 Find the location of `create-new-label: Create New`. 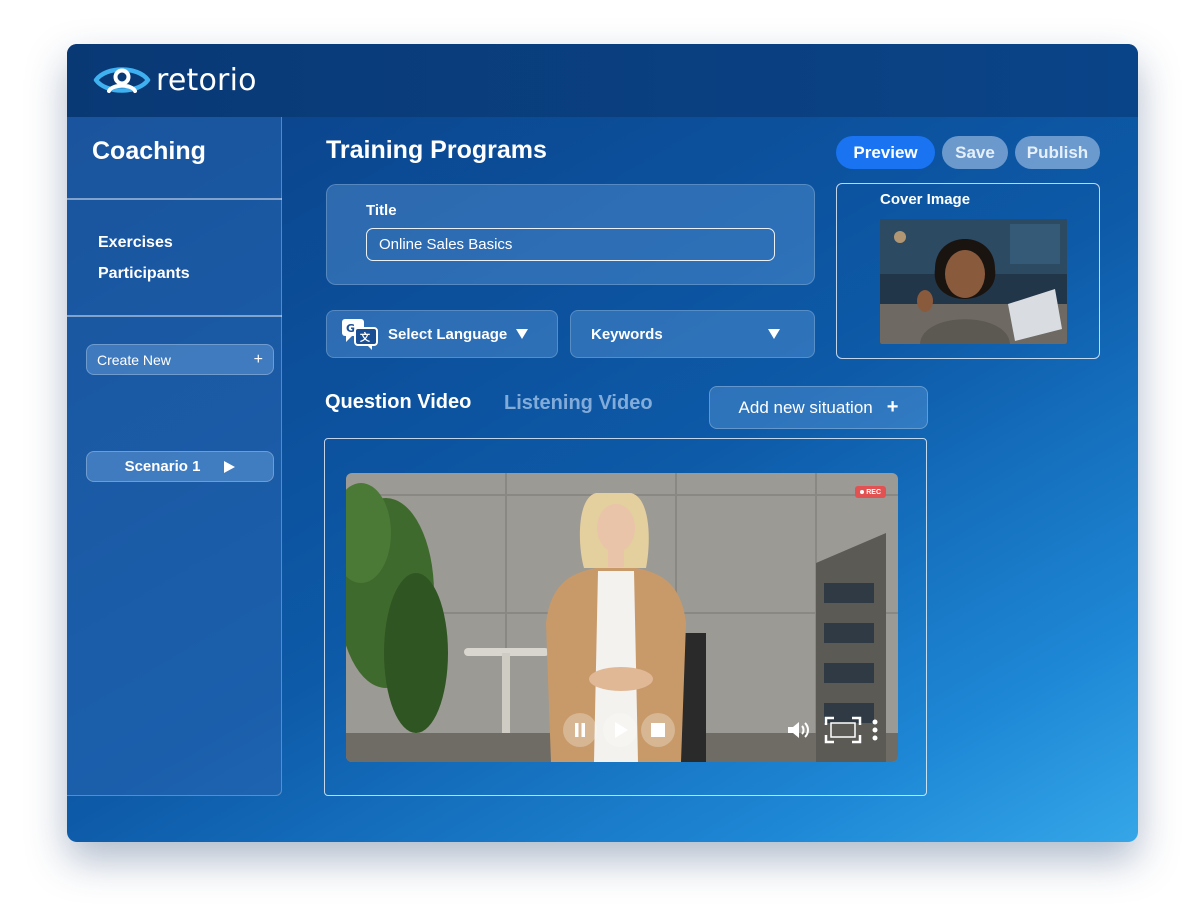

create-new-label: Create New is located at coordinates (134, 359).